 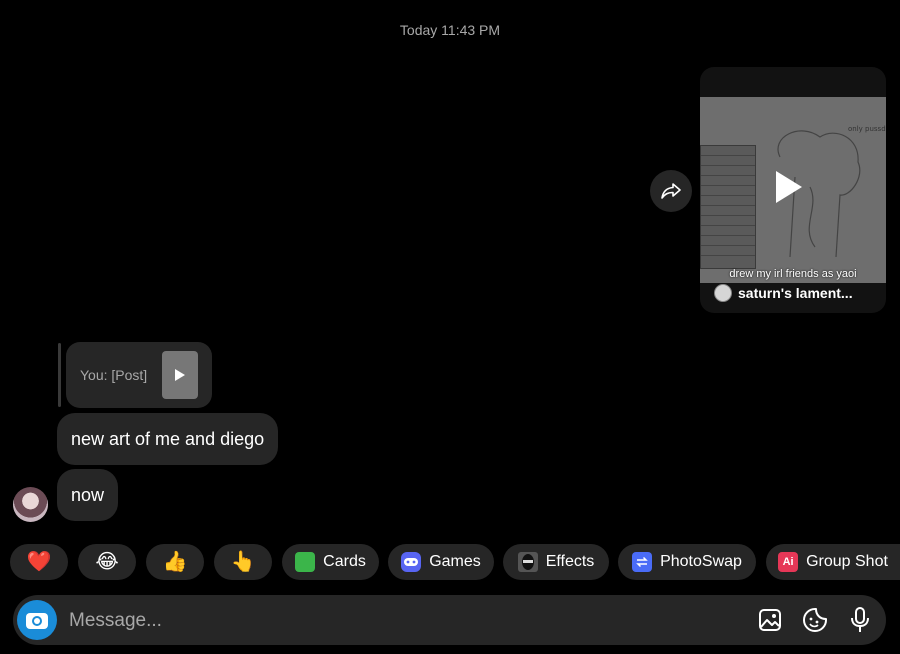 I want to click on sticker-button, so click(x=815, y=620).